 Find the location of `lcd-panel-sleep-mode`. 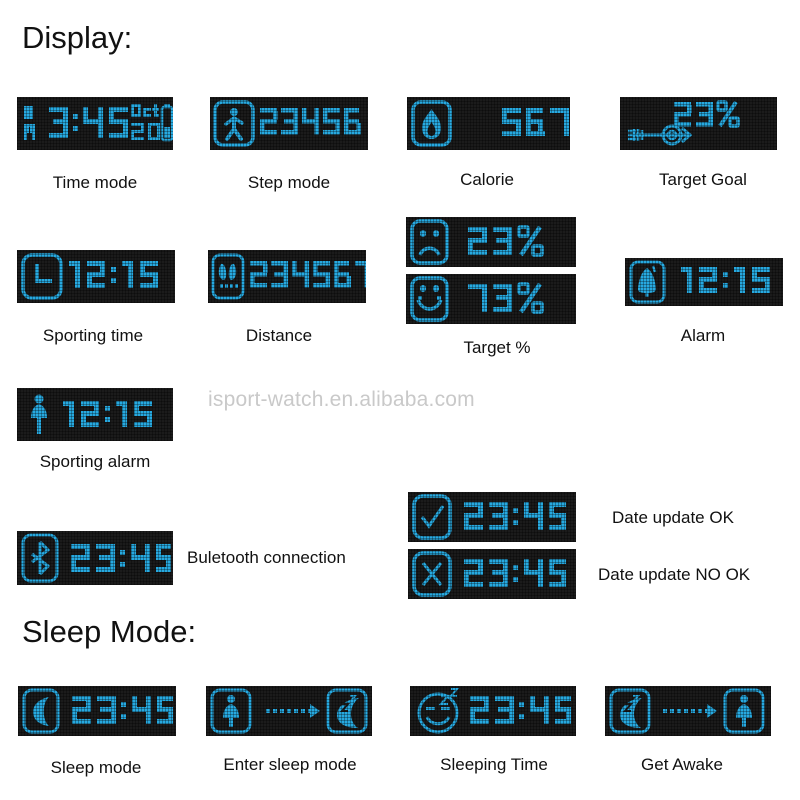

lcd-panel-sleep-mode is located at coordinates (97, 711).